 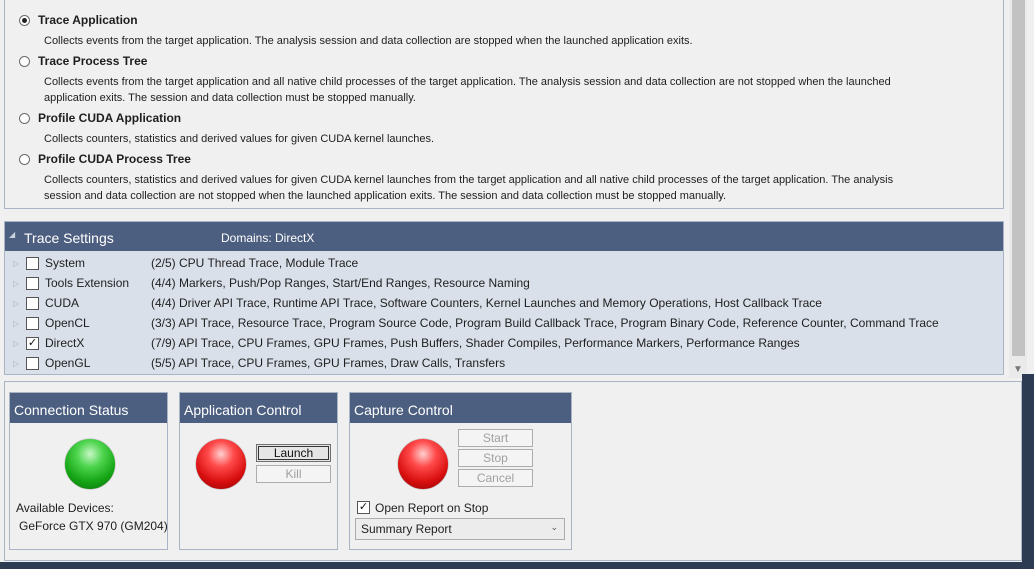 What do you see at coordinates (432, 508) in the screenshot?
I see `open-report-label: Open Report on Stop` at bounding box center [432, 508].